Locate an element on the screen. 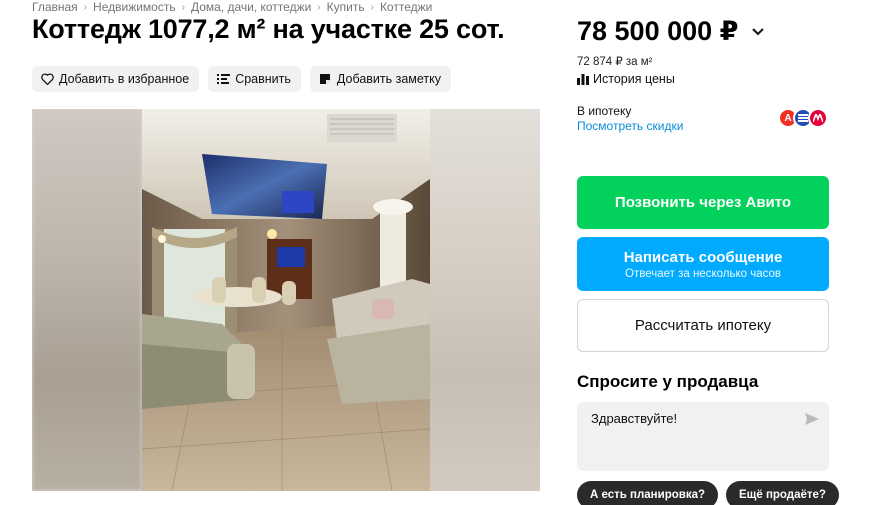 Image resolution: width=881 pixels, height=505 pixels. bar-chart-icon is located at coordinates (583, 79).